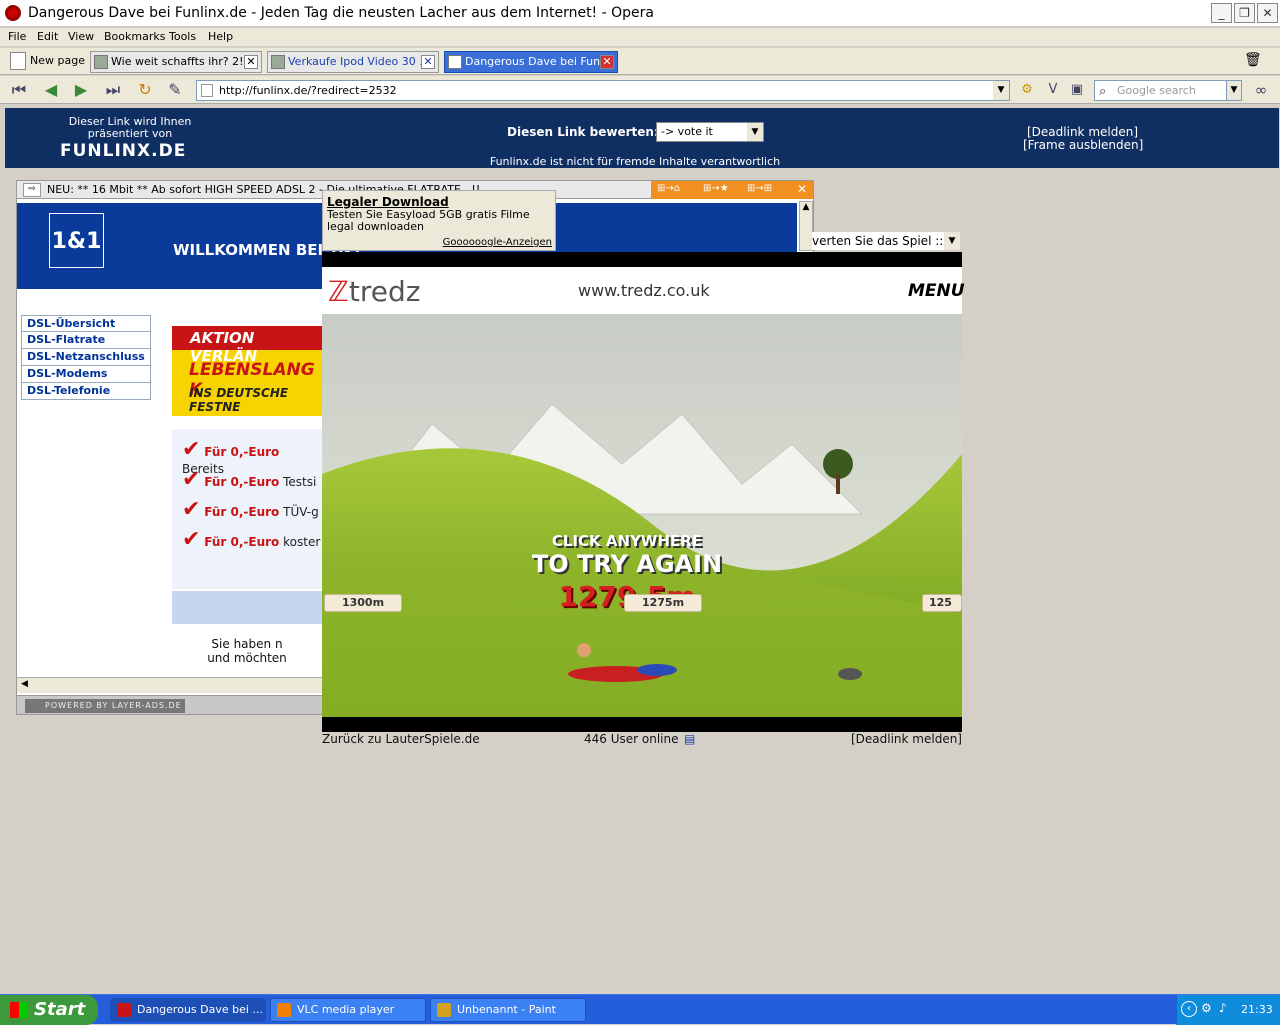 The image size is (1280, 1025). I want to click on tab-3-active: Dangerous Dave bei Funl... ✕, so click(531, 62).